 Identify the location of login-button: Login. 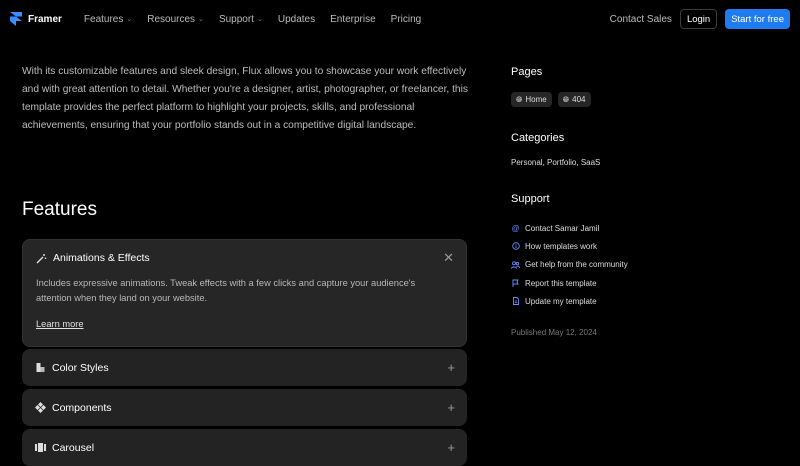
(698, 19).